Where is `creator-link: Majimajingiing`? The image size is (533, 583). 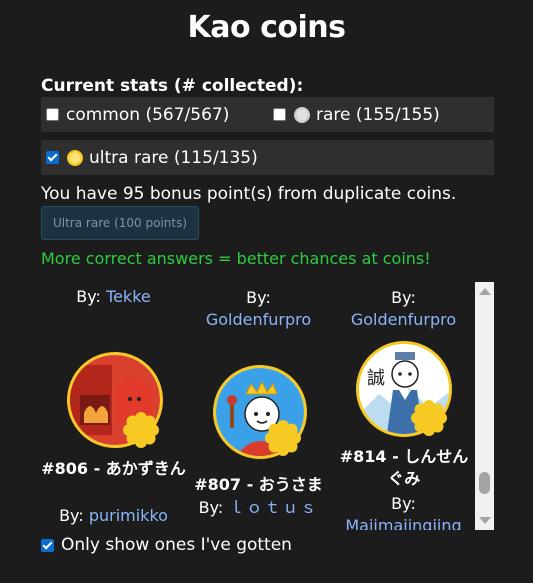
creator-link: Majimajingiing is located at coordinates (403, 522).